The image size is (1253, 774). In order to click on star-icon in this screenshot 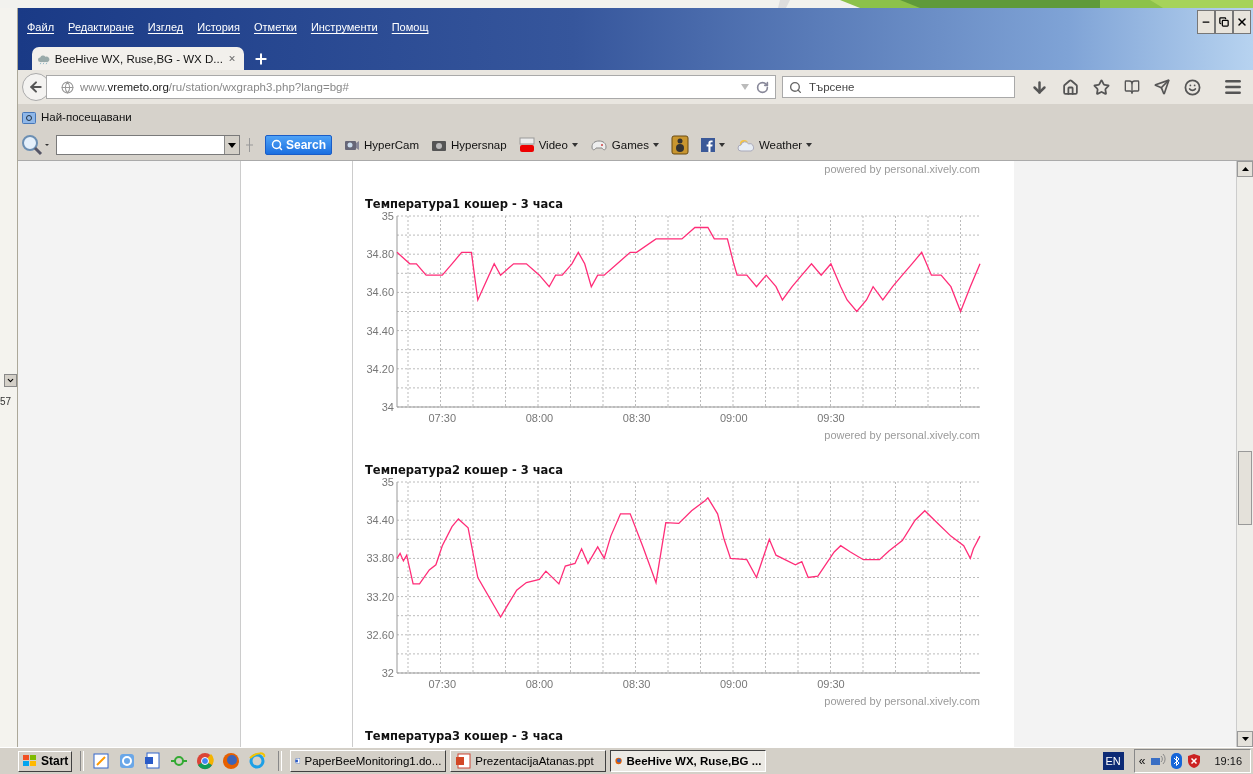, I will do `click(1101, 87)`.